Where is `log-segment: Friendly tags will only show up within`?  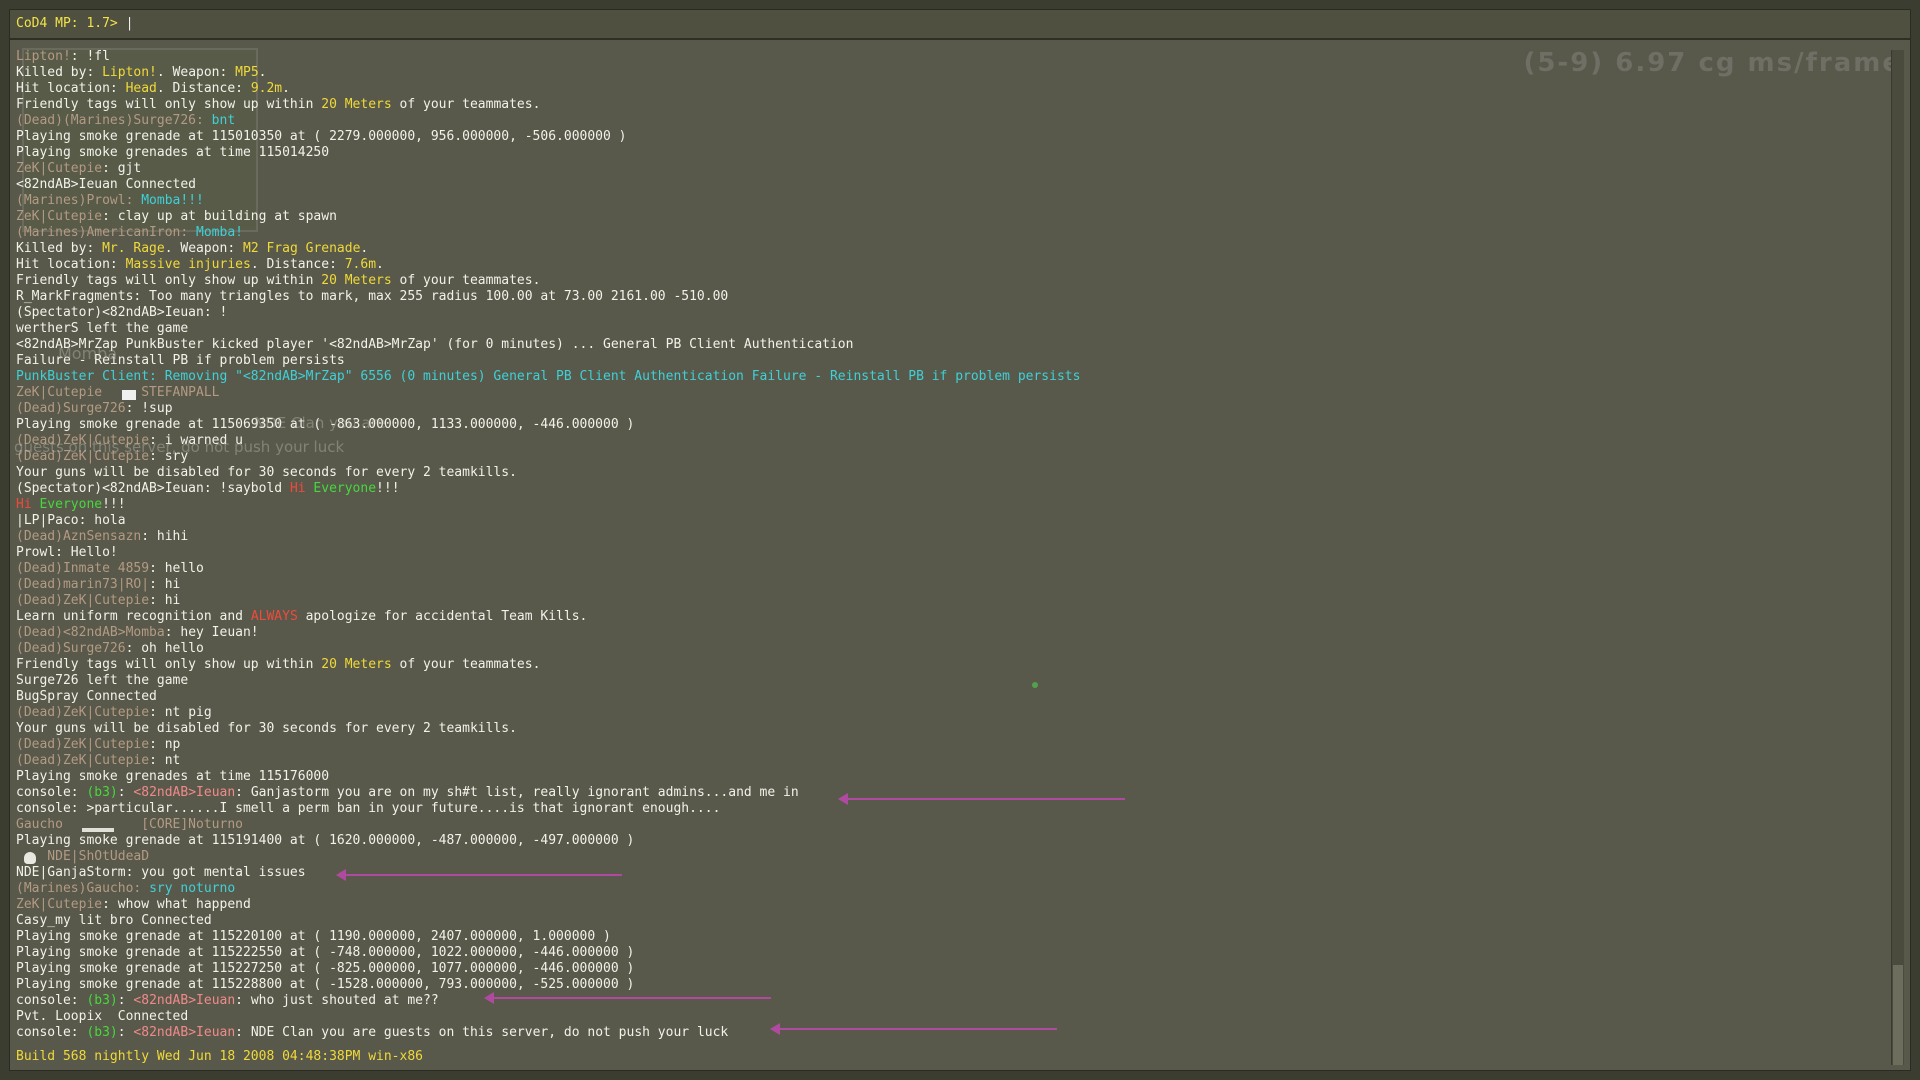 log-segment: Friendly tags will only show up within is located at coordinates (169, 664).